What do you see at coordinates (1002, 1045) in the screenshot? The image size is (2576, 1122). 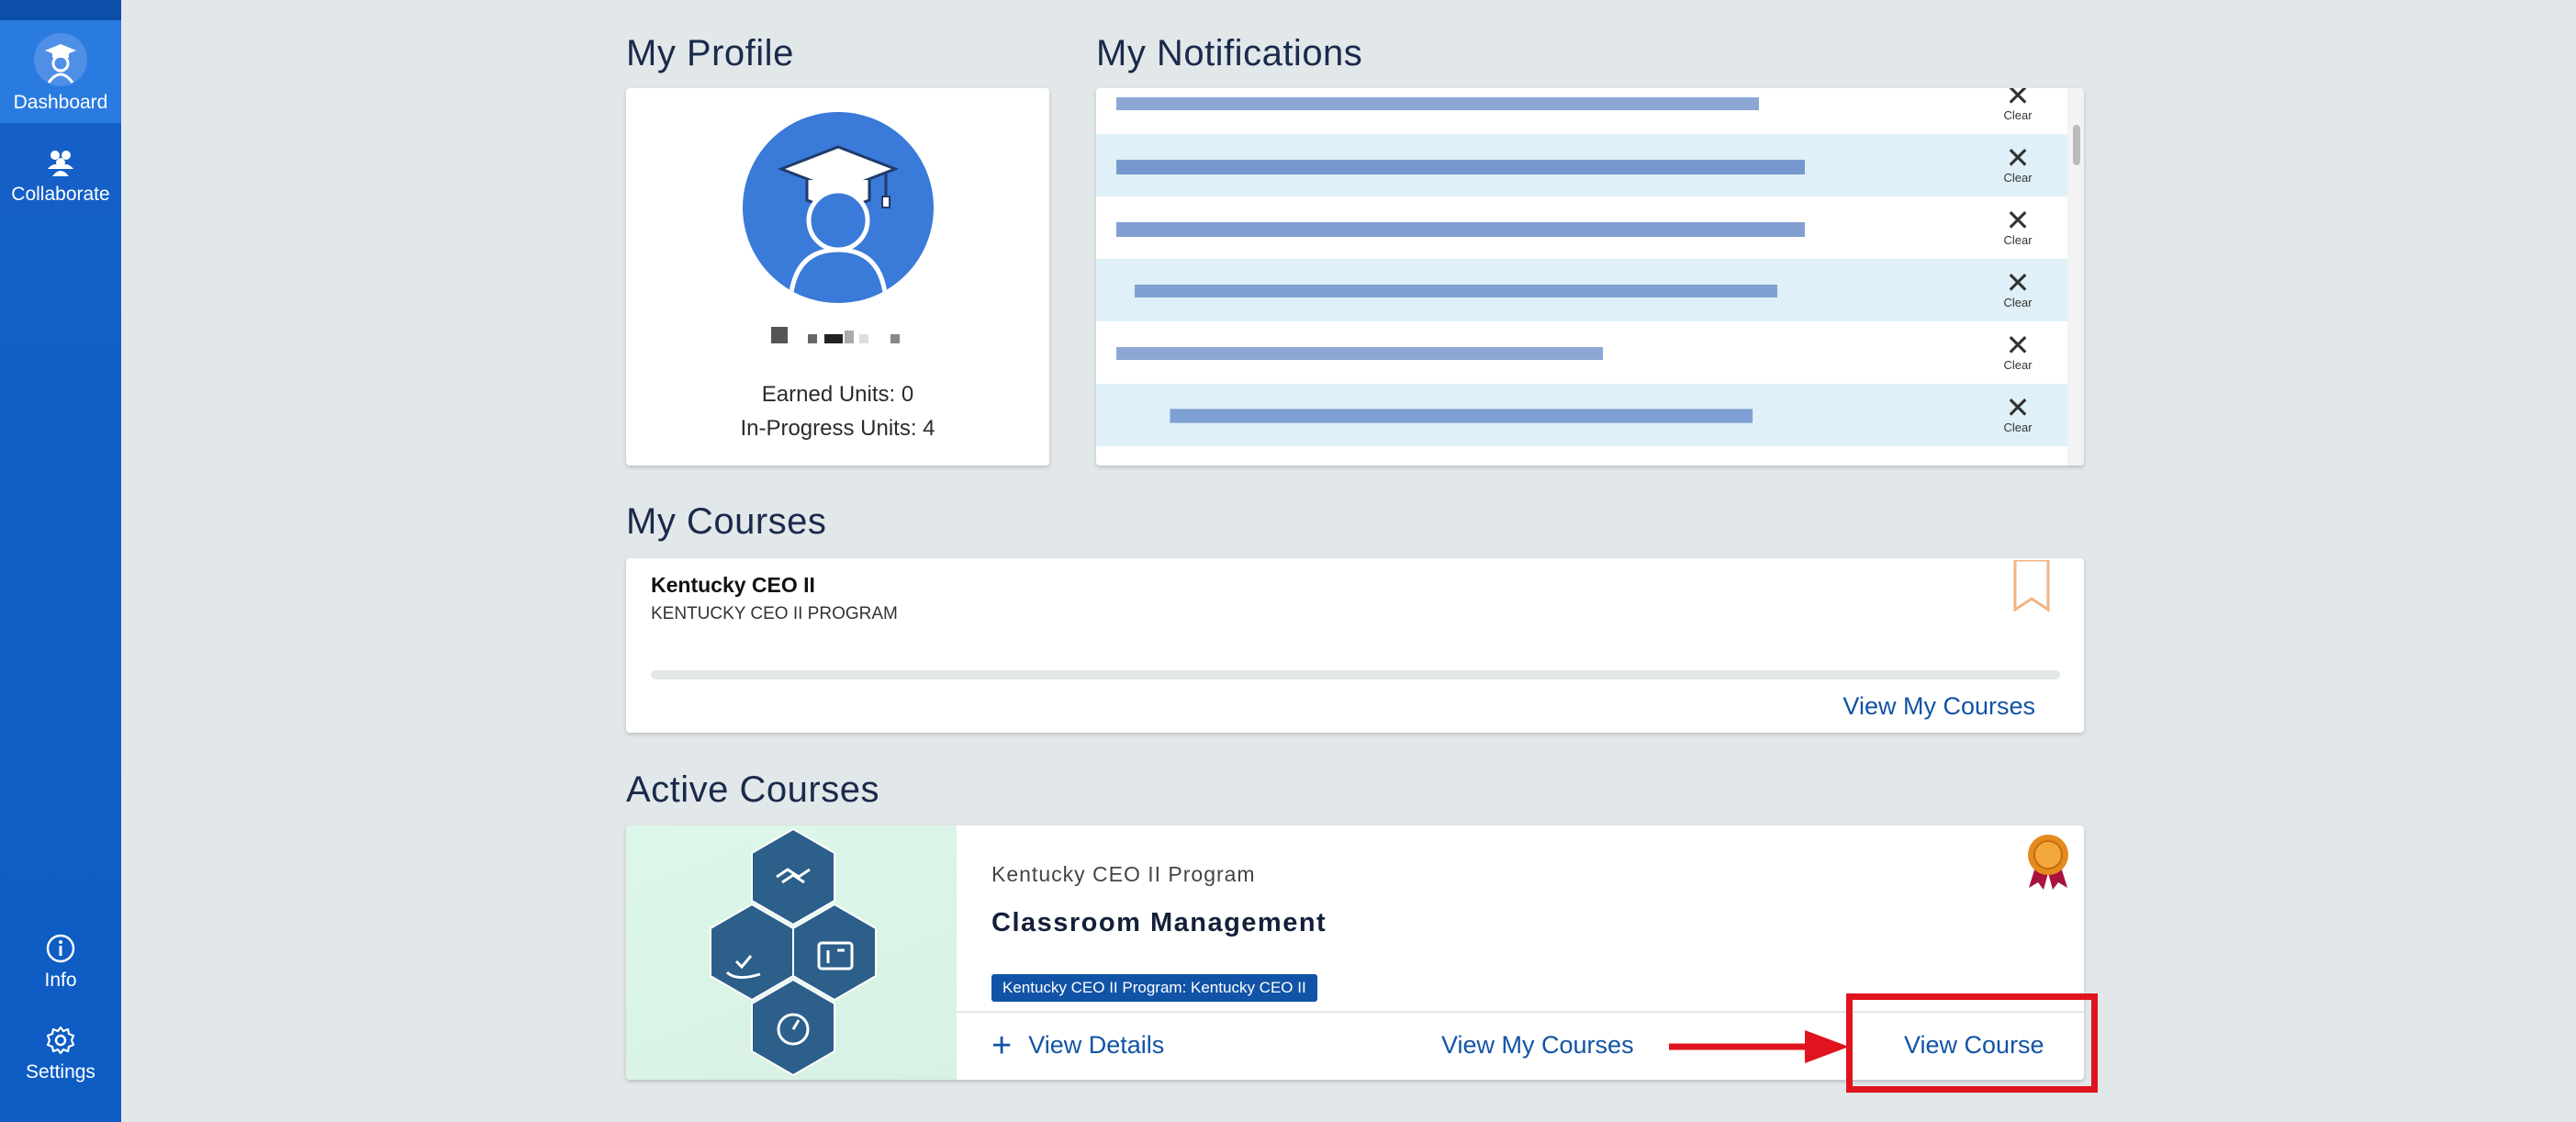 I see `plus-icon: +` at bounding box center [1002, 1045].